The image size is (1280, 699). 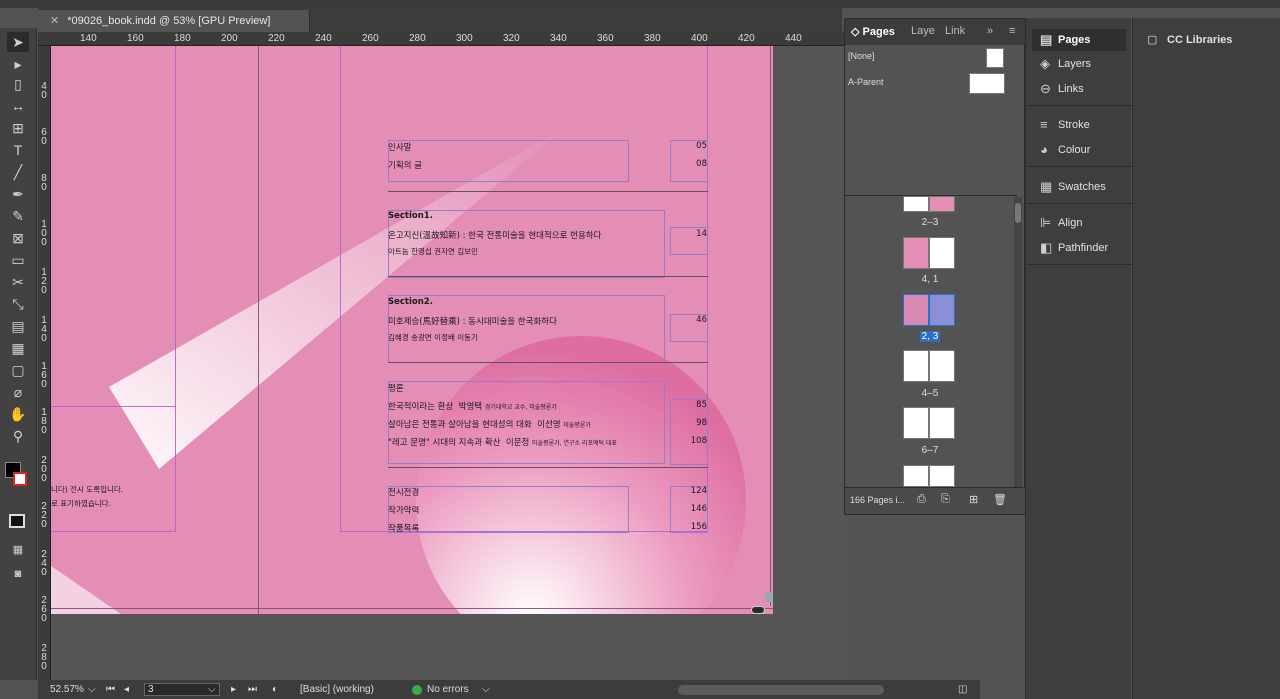 I want to click on split-window-icon: ◫, so click(x=962, y=689).